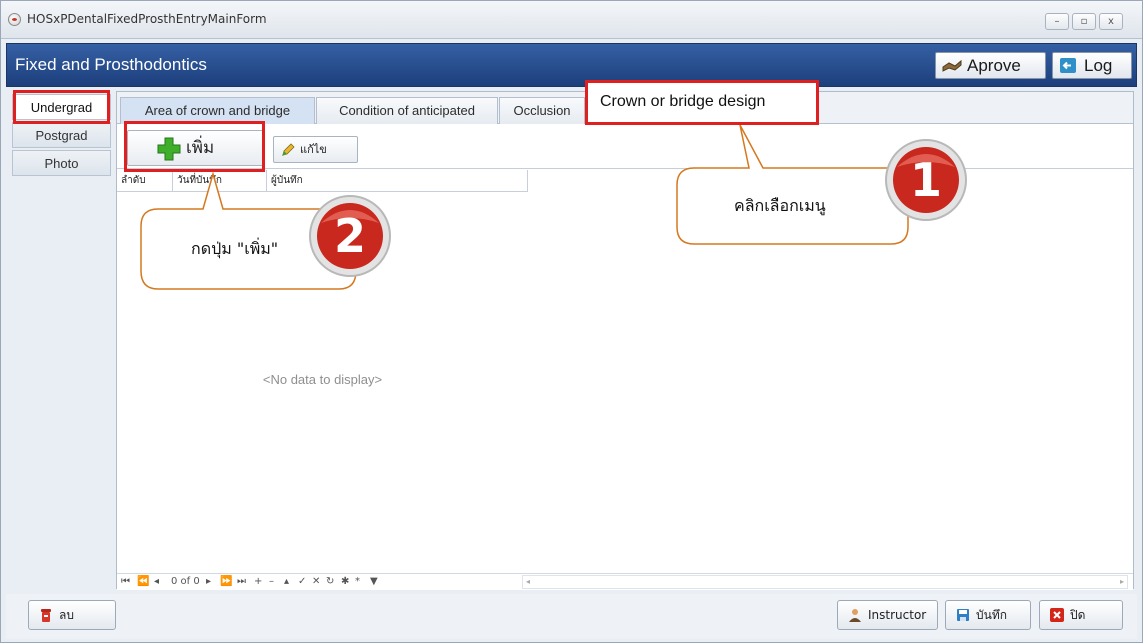  Describe the element at coordinates (14, 19) in the screenshot. I see `app-icon` at that location.